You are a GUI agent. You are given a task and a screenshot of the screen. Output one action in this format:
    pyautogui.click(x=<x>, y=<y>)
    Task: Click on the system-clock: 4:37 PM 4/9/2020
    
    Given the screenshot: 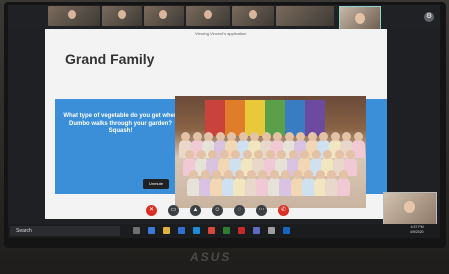 What is the action you would take?
    pyautogui.click(x=417, y=230)
    